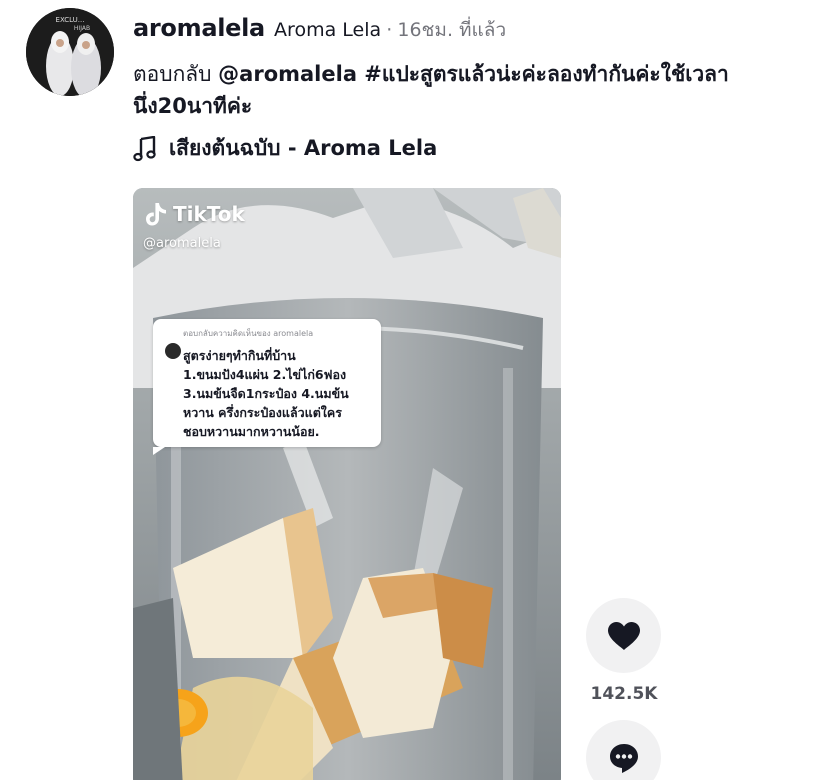  Describe the element at coordinates (192, 106) in the screenshot. I see `caption-hashtag-continuation: นึ่ง20นาทีค่ะ` at that location.